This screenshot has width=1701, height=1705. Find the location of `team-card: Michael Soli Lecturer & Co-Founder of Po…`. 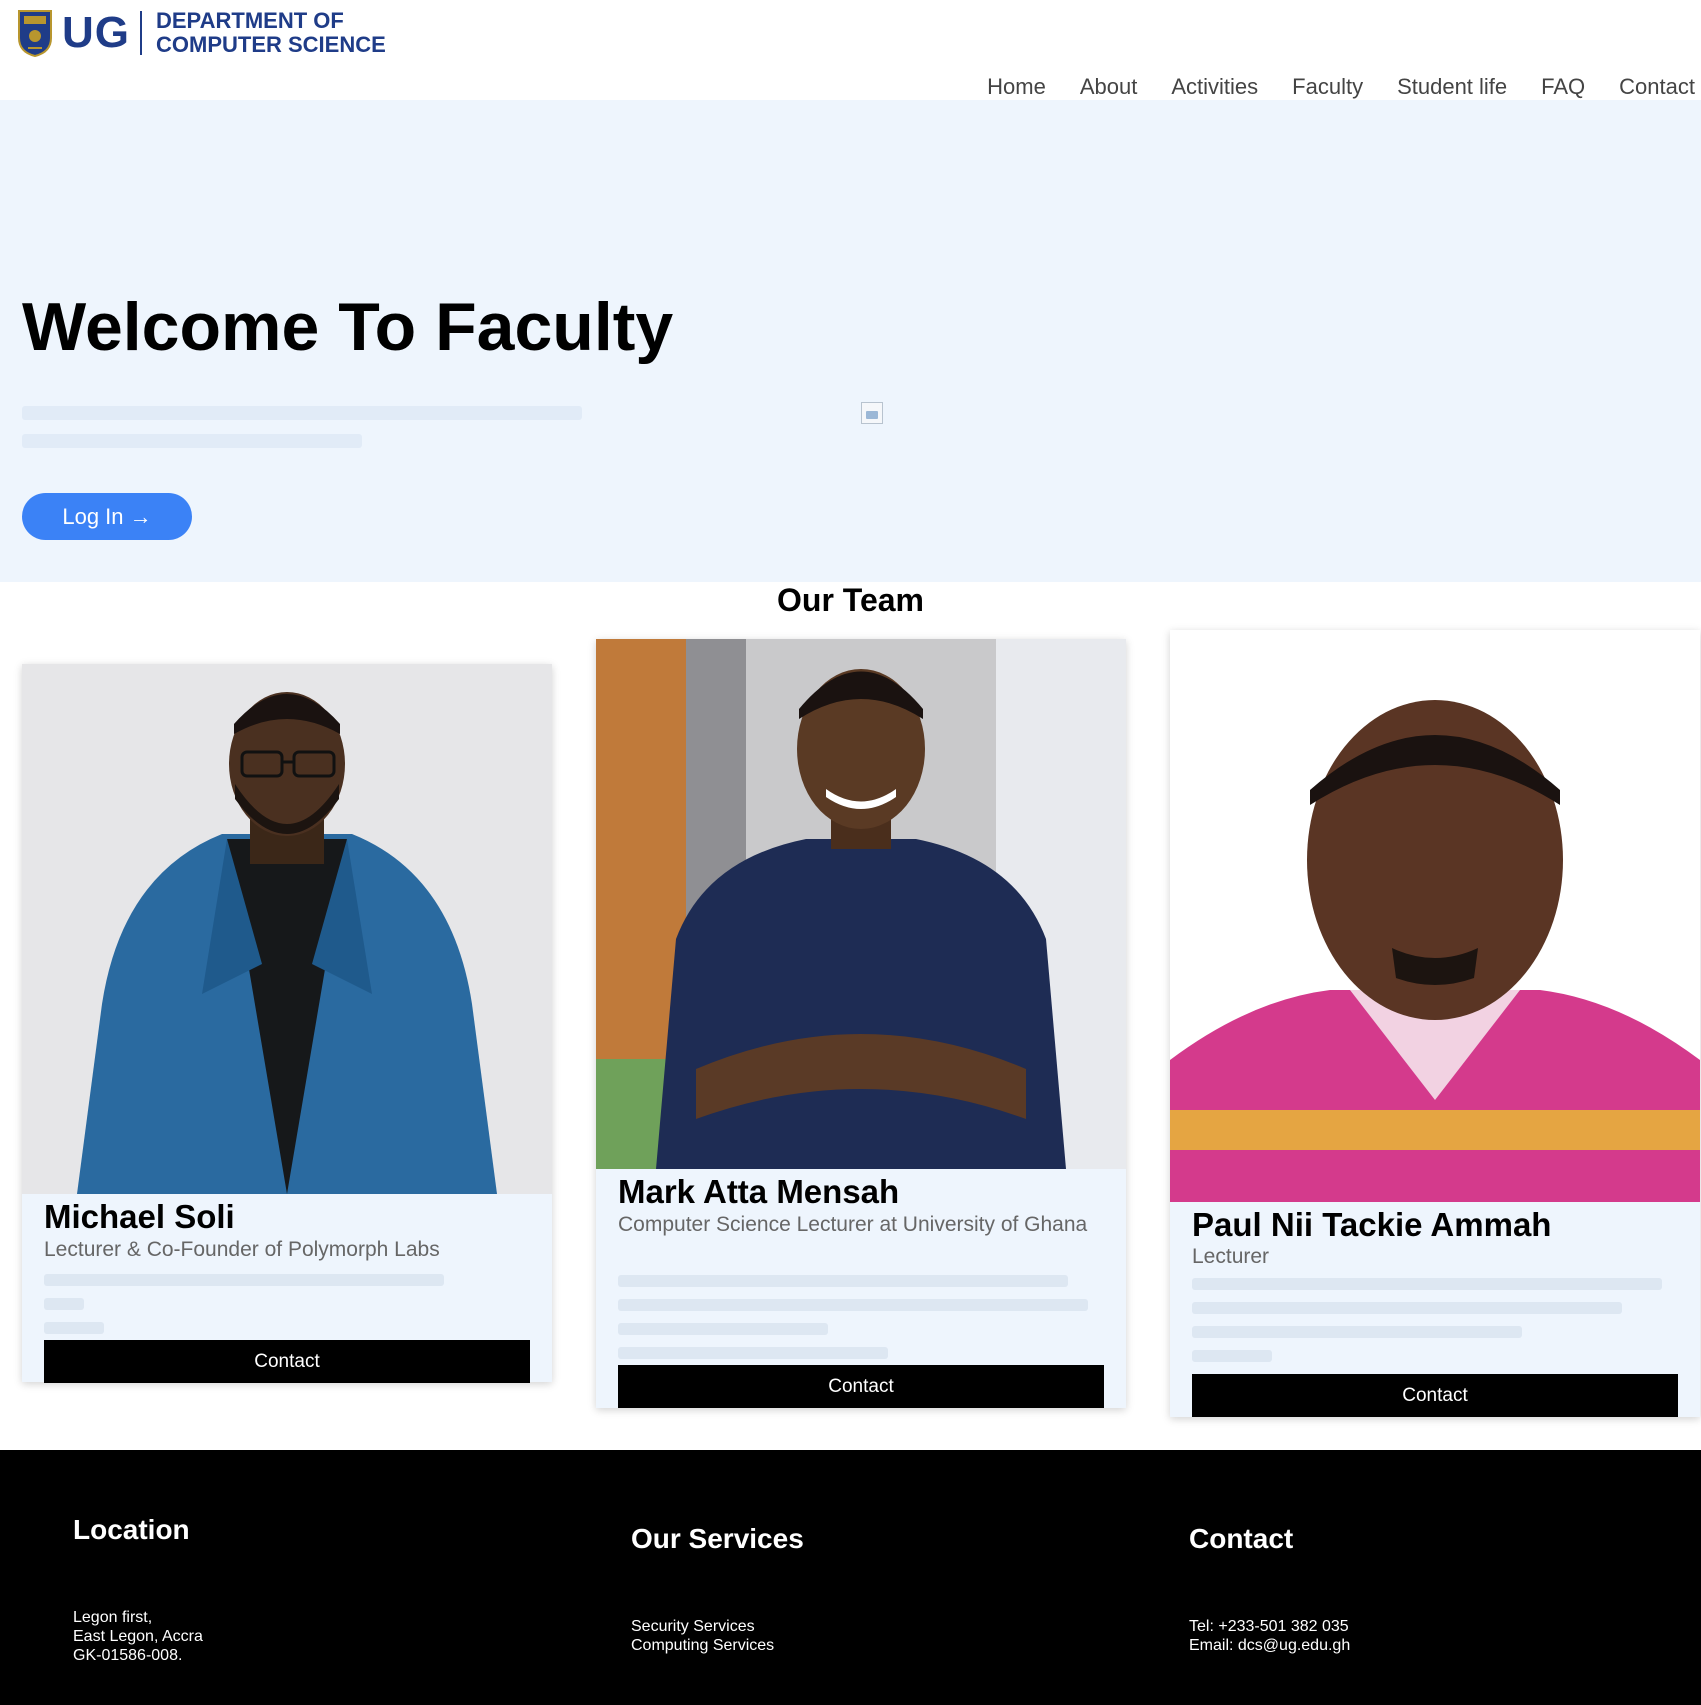

team-card: Michael Soli Lecturer & Co-Founder of Po… is located at coordinates (287, 1023).